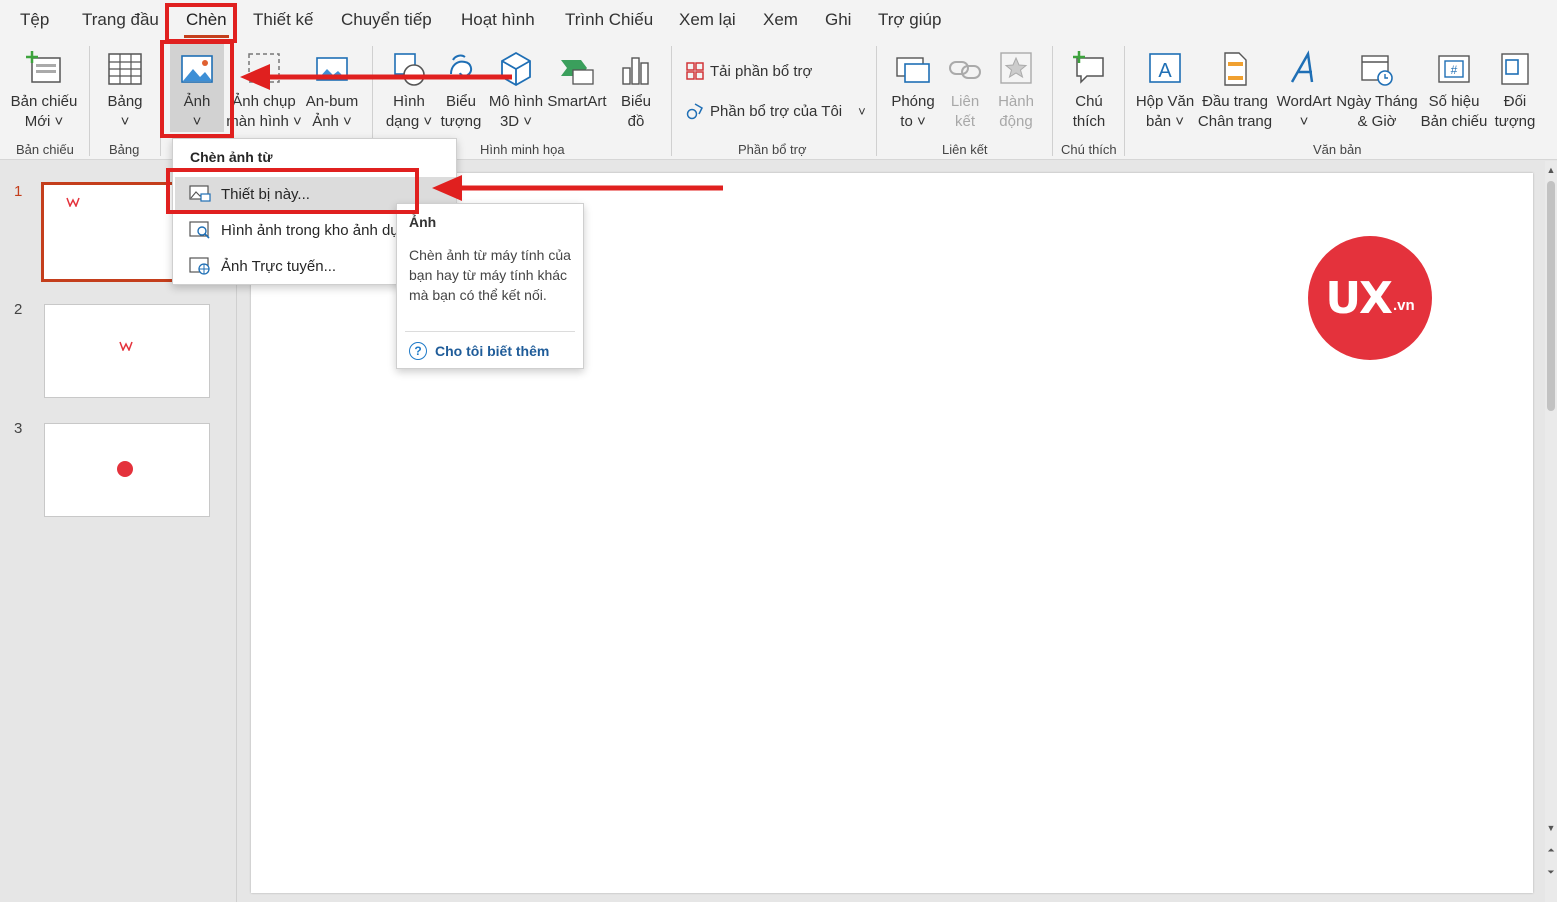  Describe the element at coordinates (332, 87) in the screenshot. I see `photo-album-button: An-bum Ảnh ˅` at that location.